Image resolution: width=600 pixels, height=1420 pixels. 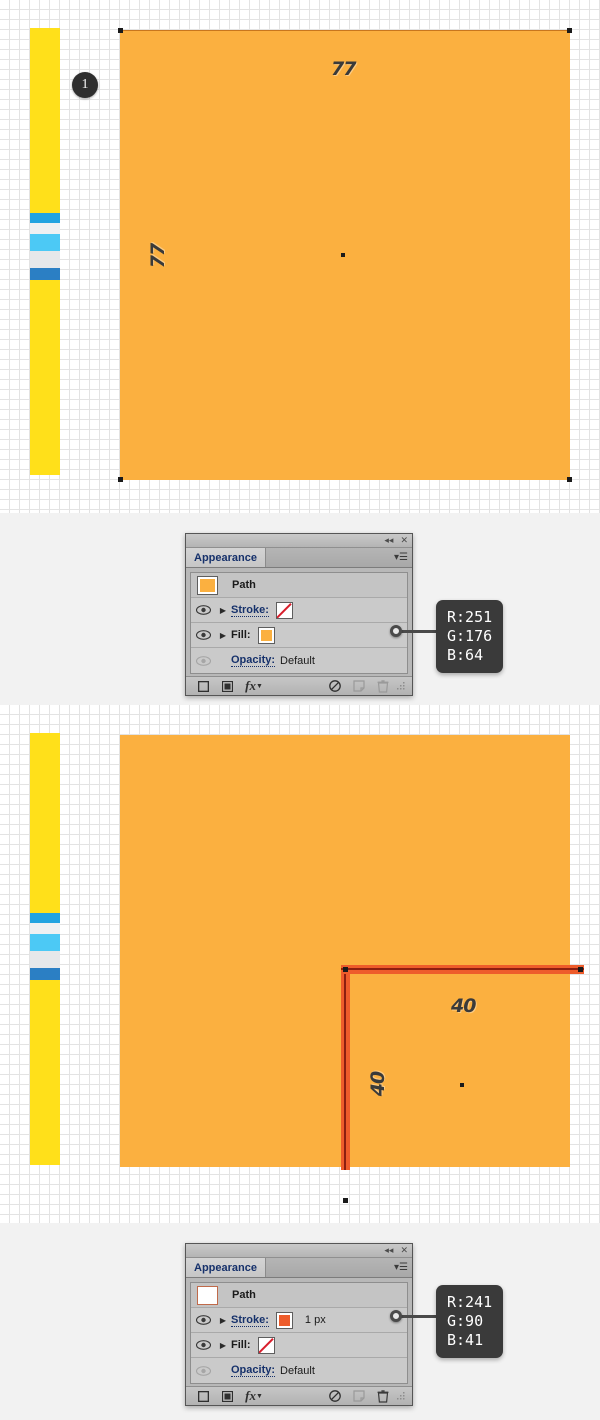 I want to click on callout-1-g: G:176, so click(x=470, y=636).